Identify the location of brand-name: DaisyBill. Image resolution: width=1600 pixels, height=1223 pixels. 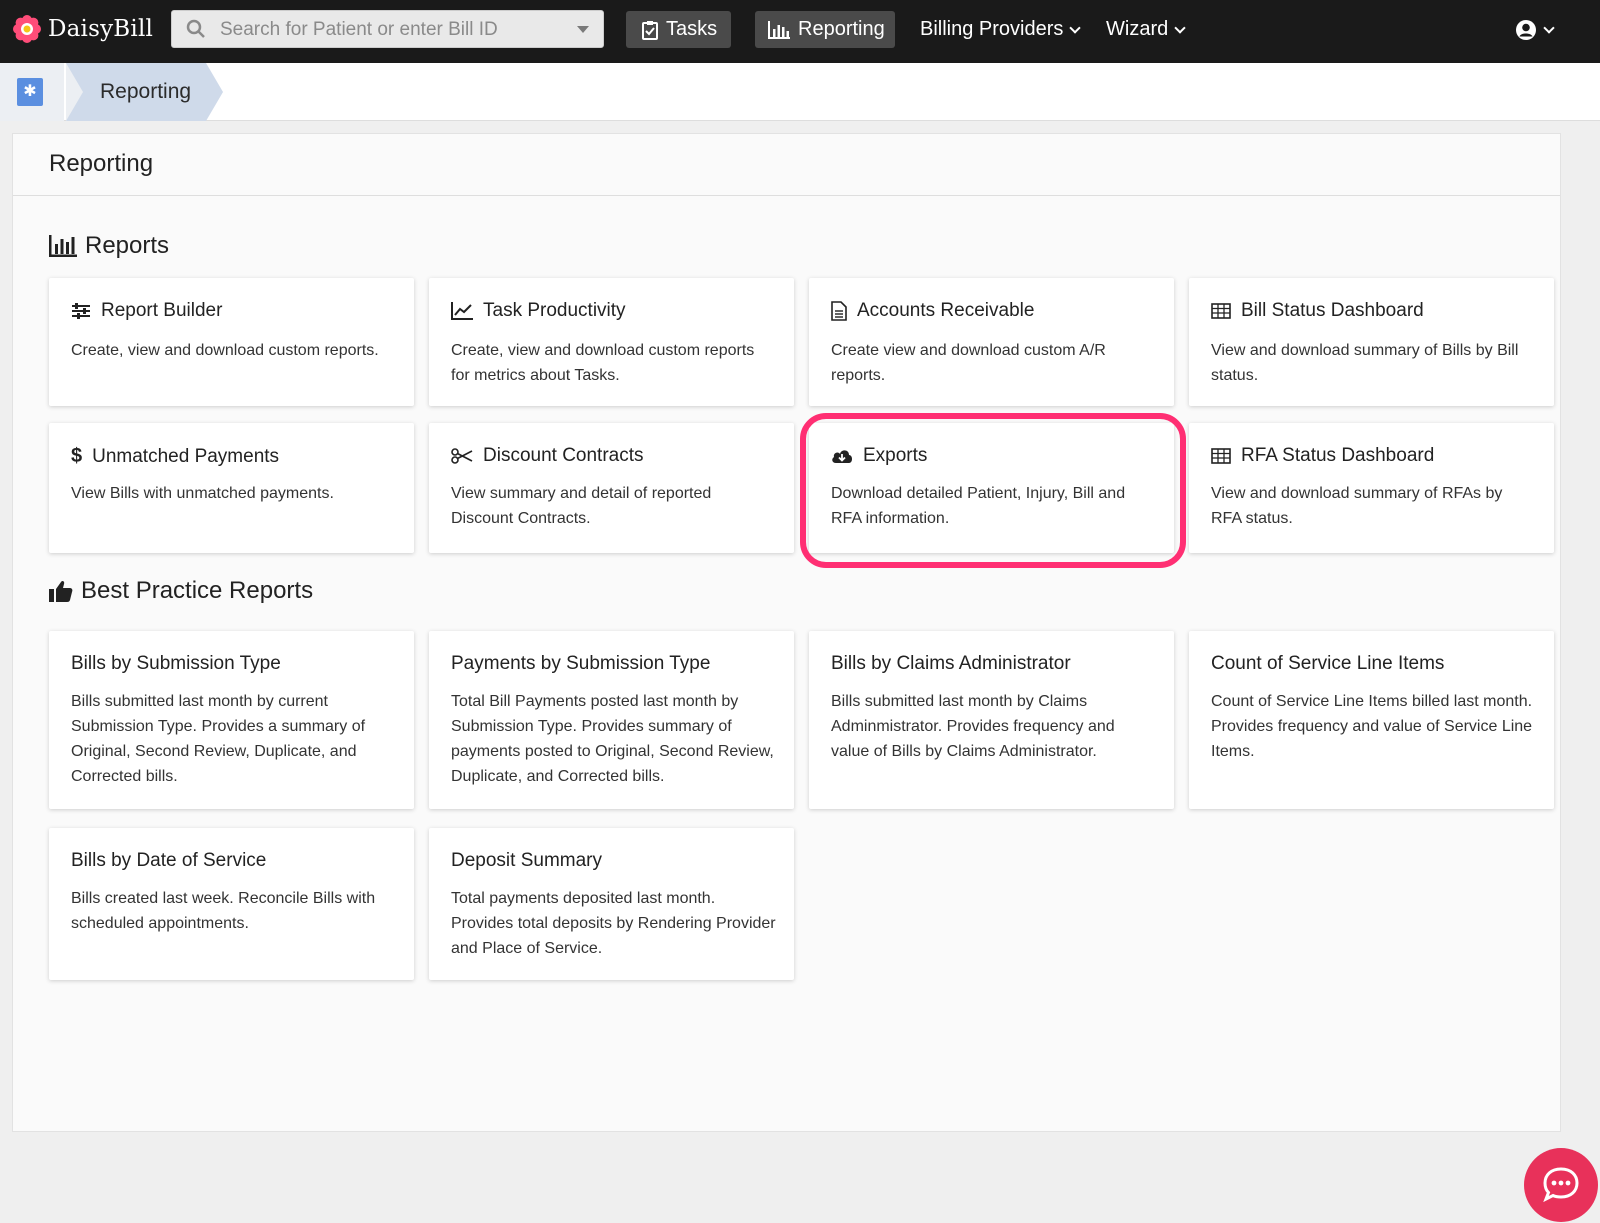
(101, 29).